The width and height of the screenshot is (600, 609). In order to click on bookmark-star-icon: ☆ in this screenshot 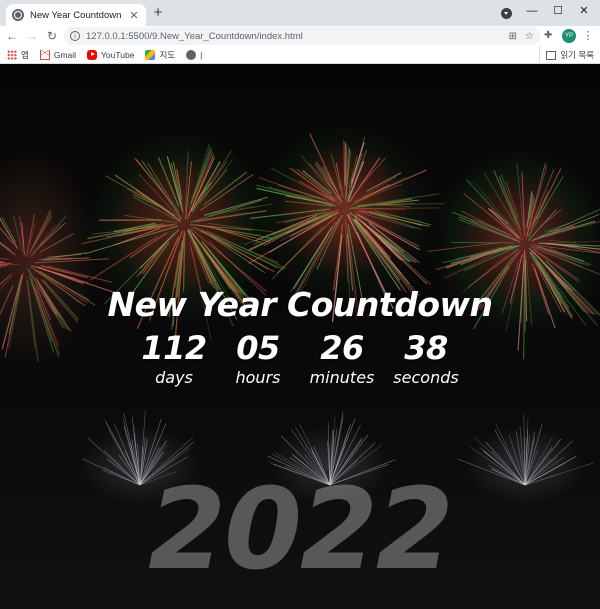, I will do `click(529, 36)`.